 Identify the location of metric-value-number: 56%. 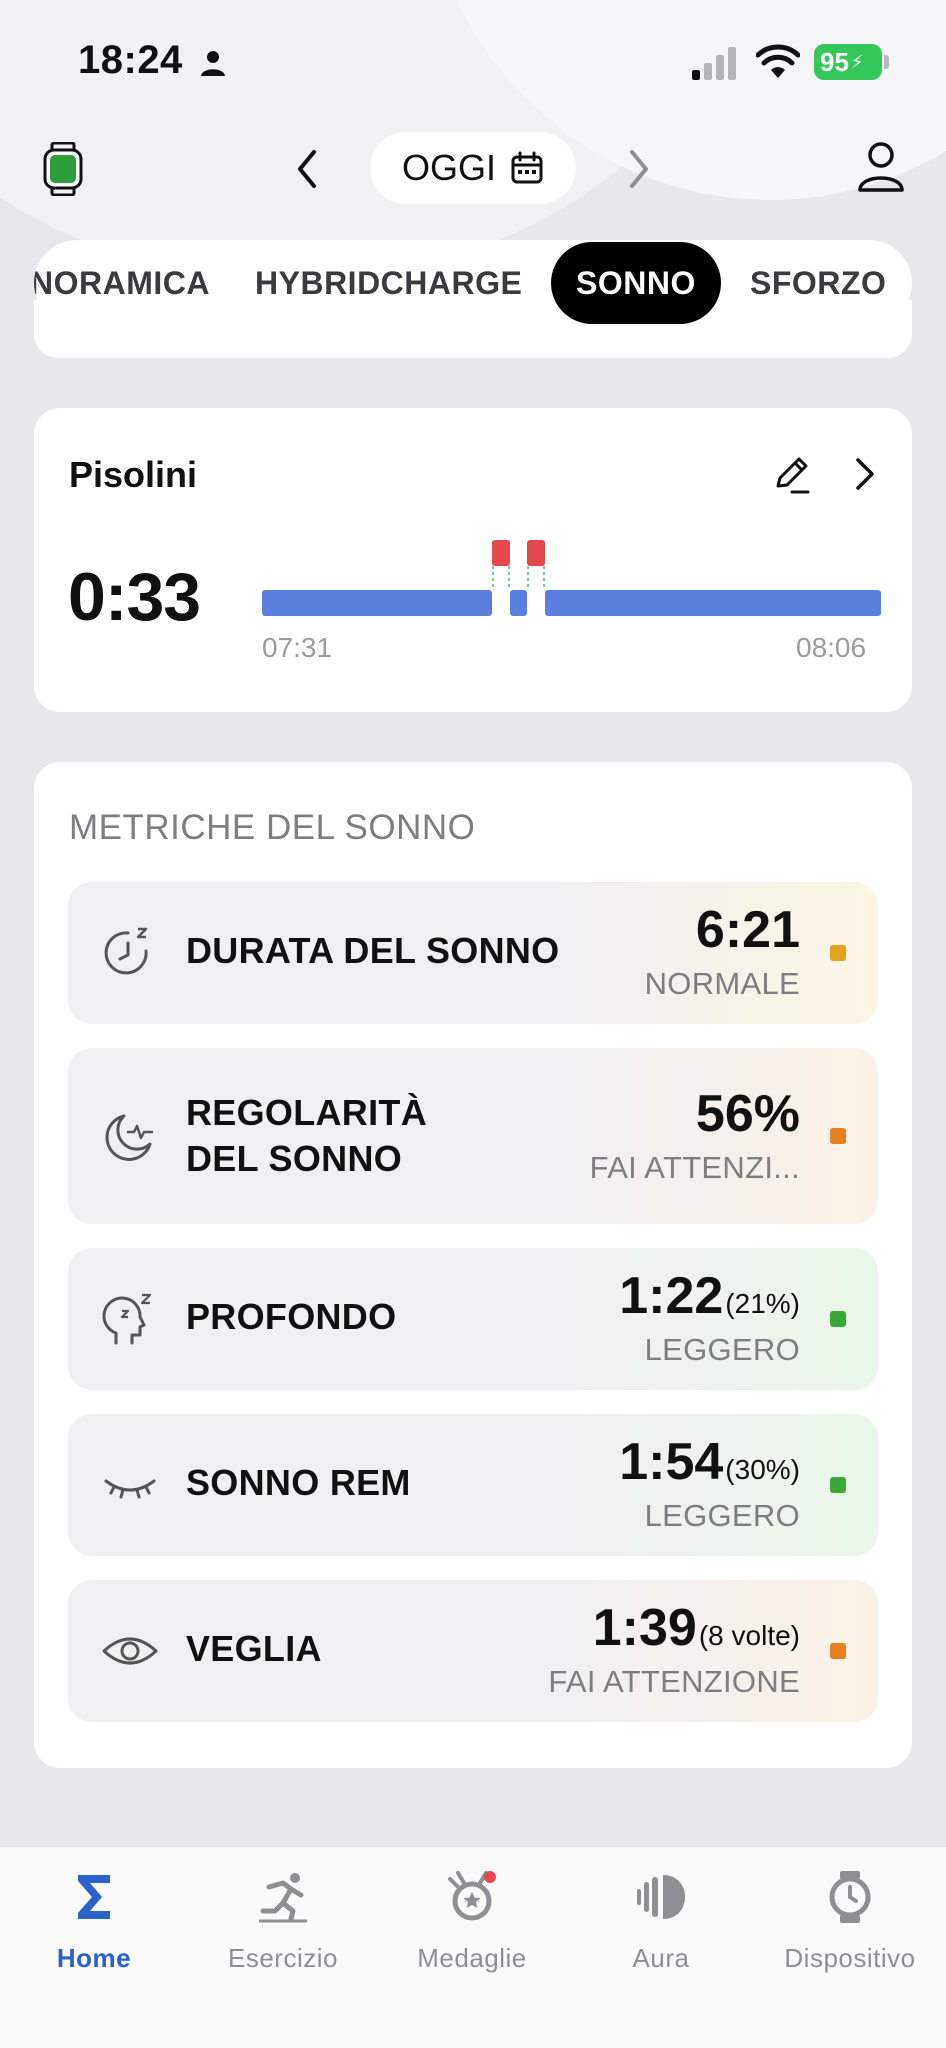
(747, 1114).